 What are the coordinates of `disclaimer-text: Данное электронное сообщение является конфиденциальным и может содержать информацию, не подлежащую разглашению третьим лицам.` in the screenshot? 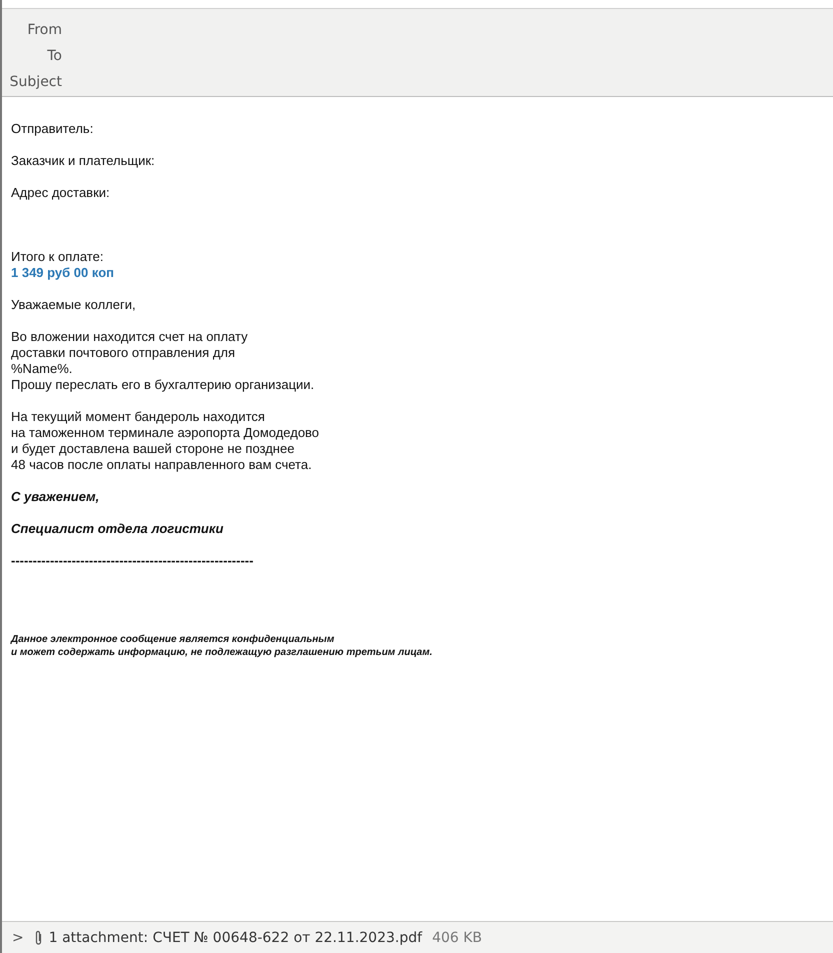 It's located at (221, 646).